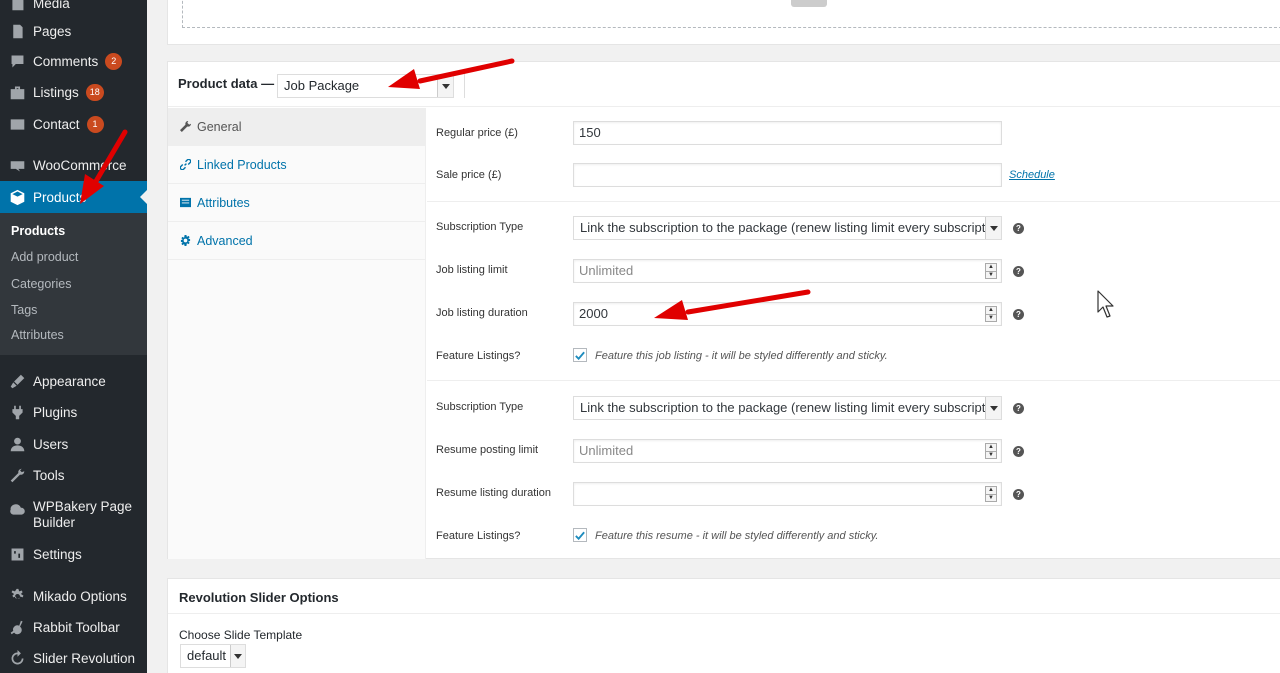 The width and height of the screenshot is (1280, 673). Describe the element at coordinates (73, 197) in the screenshot. I see `sidebar-item-products: Products` at that location.